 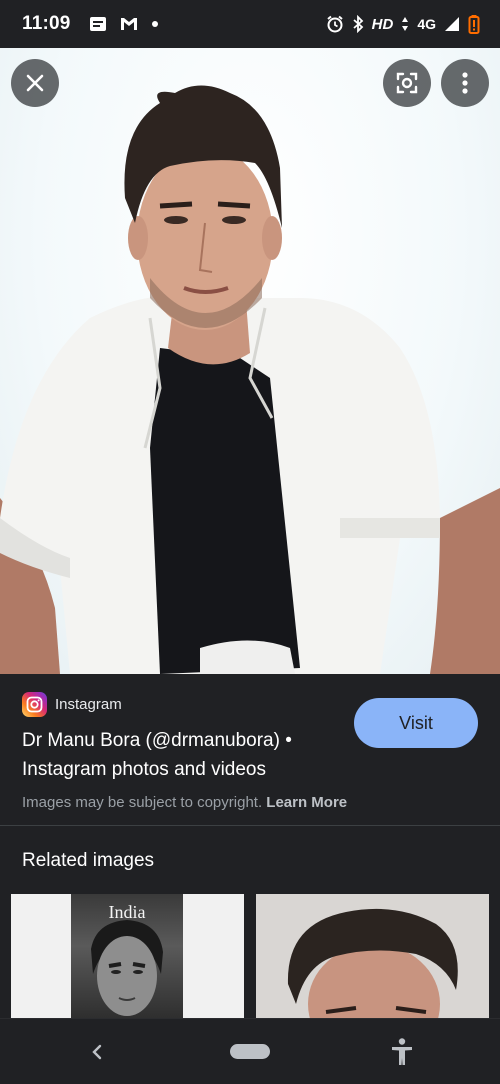 I want to click on google-lens-button, so click(x=407, y=83).